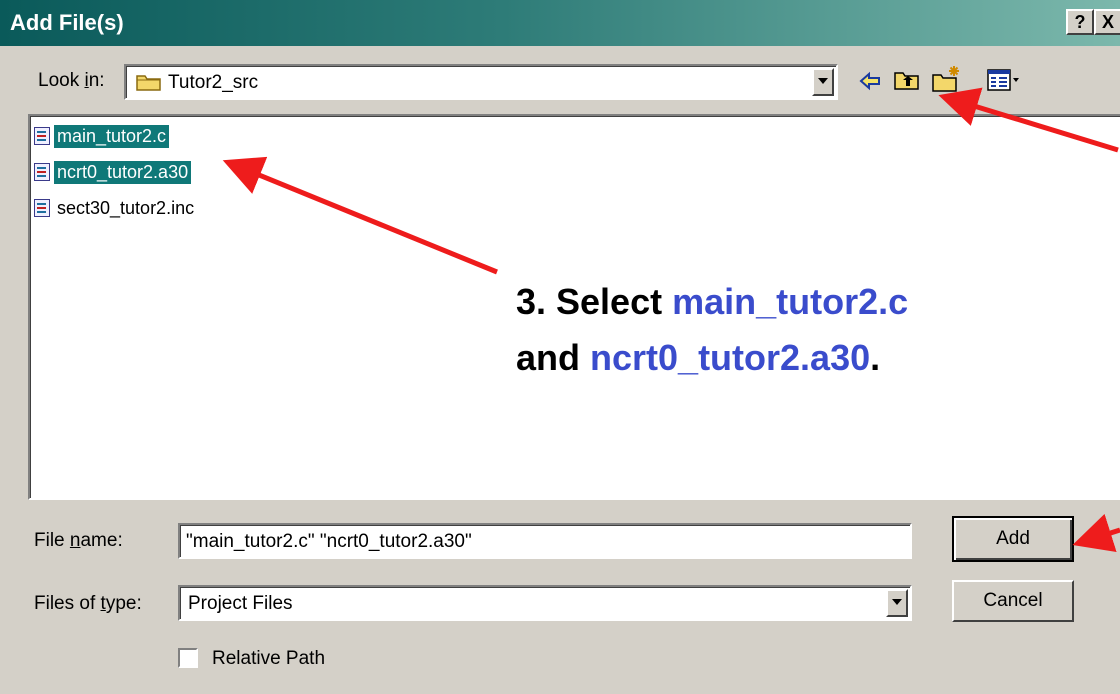 This screenshot has height=694, width=1120. I want to click on c-file-icon, so click(42, 136).